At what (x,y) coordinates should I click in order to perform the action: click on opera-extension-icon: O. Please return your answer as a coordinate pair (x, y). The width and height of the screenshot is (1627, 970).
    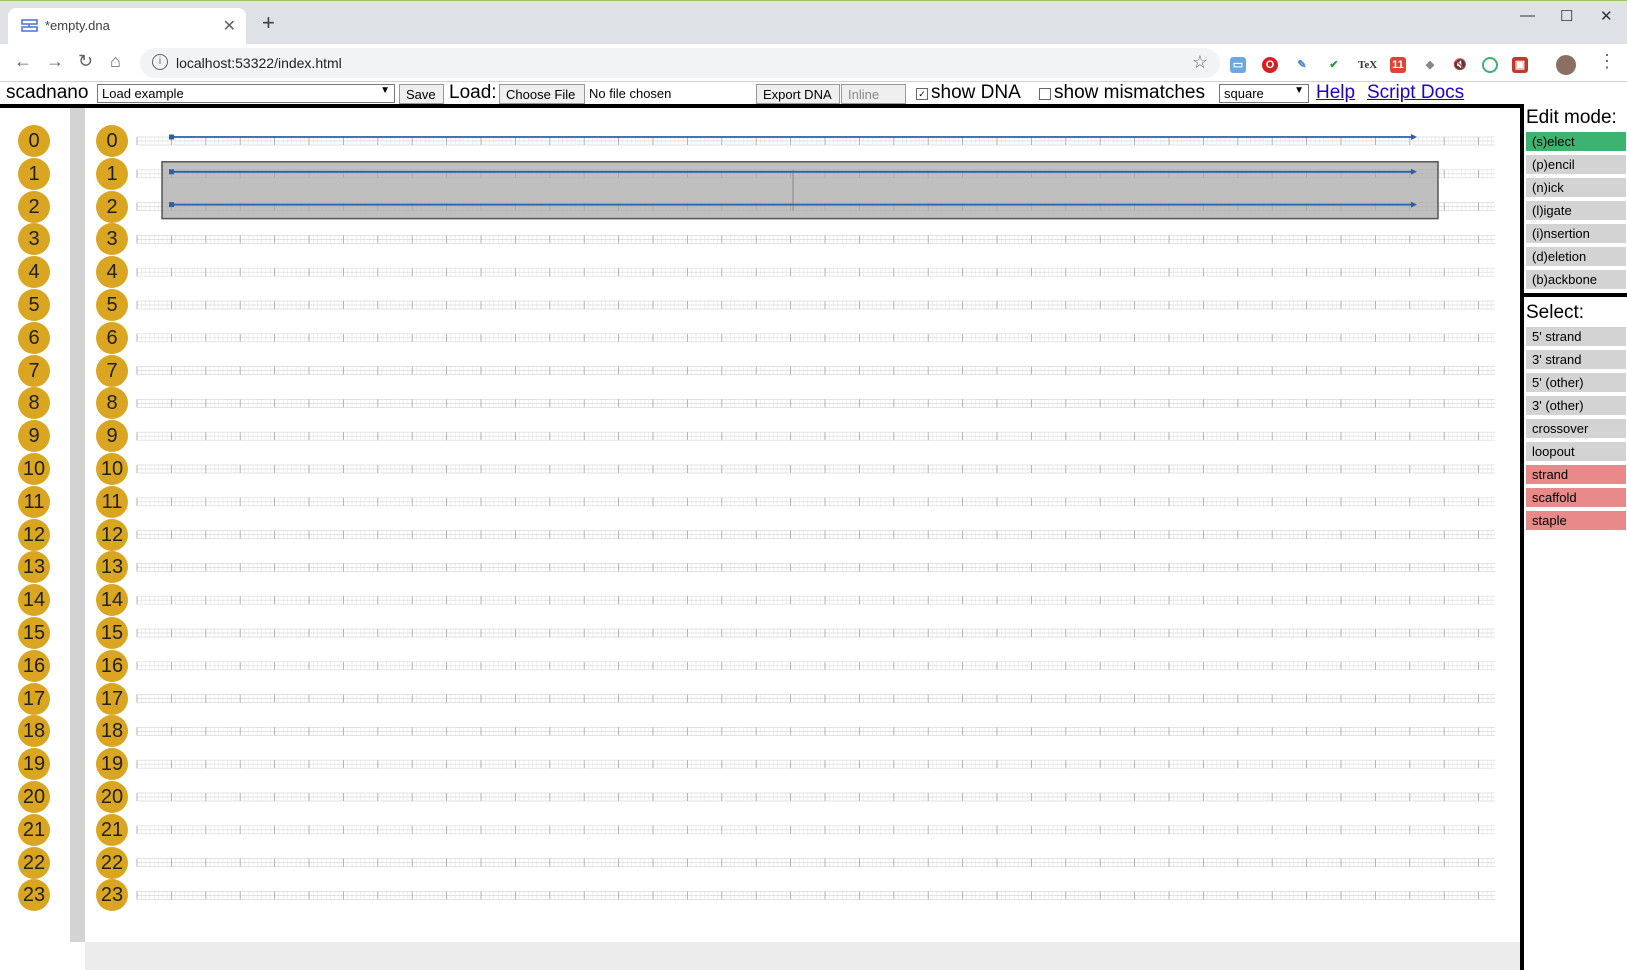
    Looking at the image, I should click on (1270, 65).